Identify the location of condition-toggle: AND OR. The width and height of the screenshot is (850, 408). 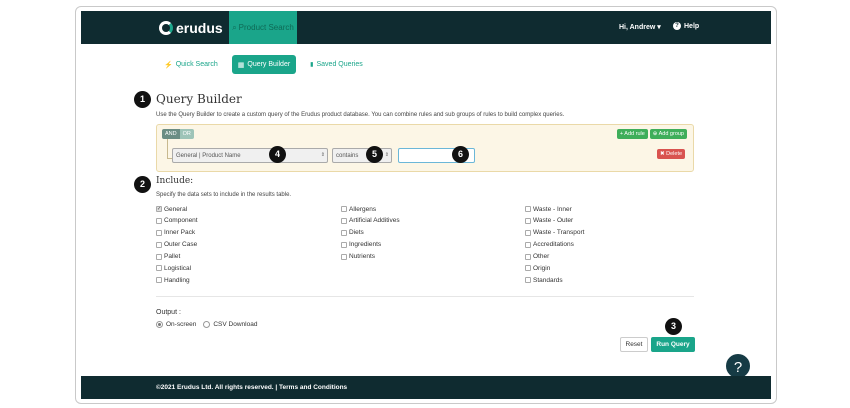
(178, 134).